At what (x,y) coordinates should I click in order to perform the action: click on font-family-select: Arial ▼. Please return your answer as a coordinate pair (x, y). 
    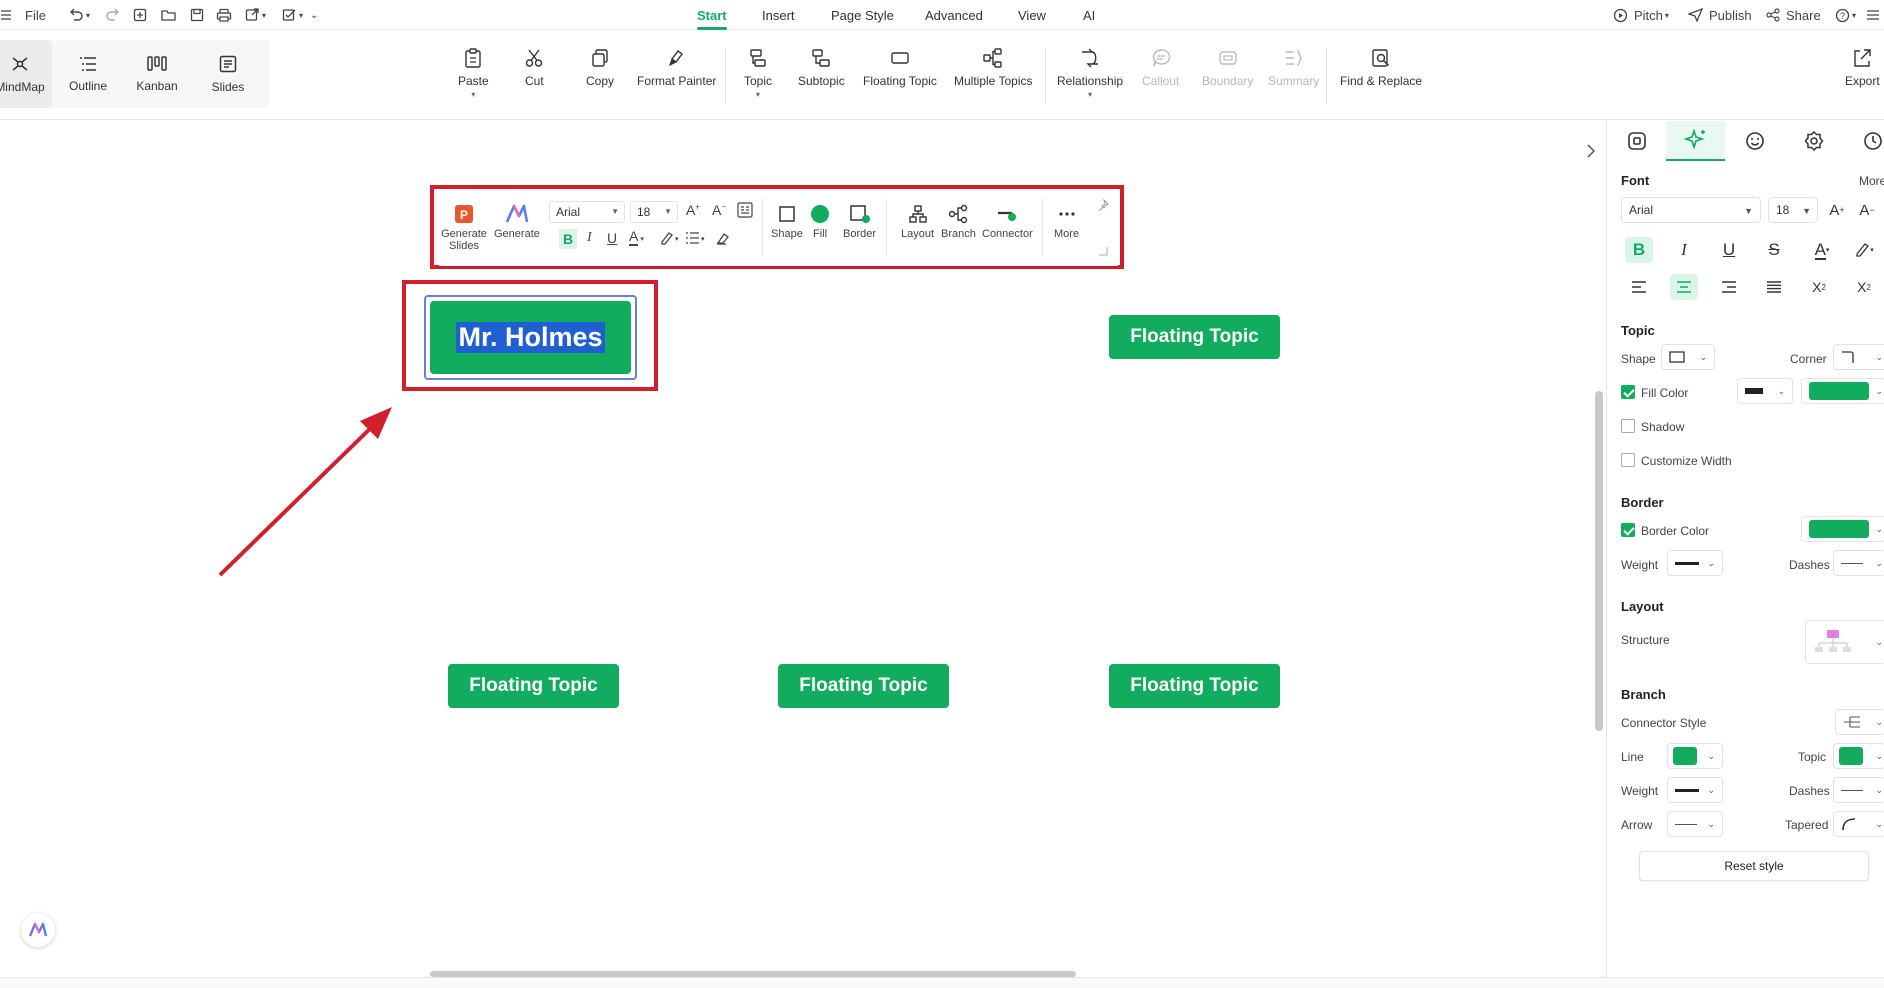
    Looking at the image, I should click on (587, 212).